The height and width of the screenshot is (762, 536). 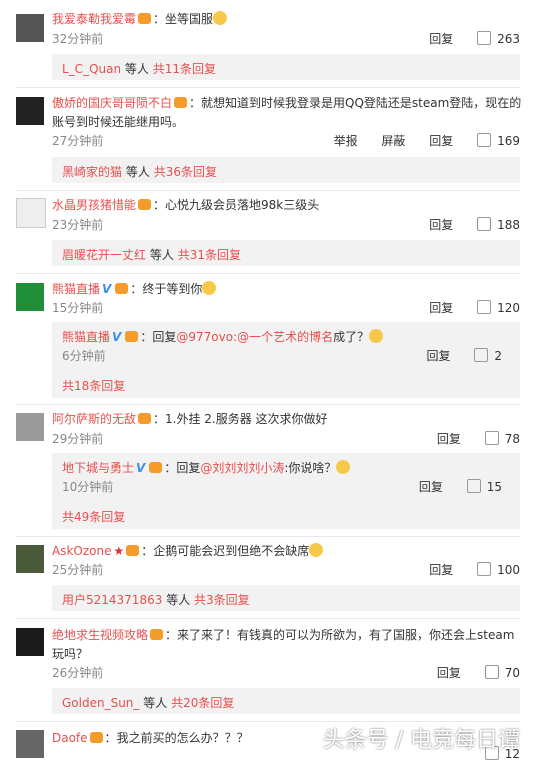 What do you see at coordinates (104, 255) in the screenshot?
I see `summary-user: 眉暖花开一丈红` at bounding box center [104, 255].